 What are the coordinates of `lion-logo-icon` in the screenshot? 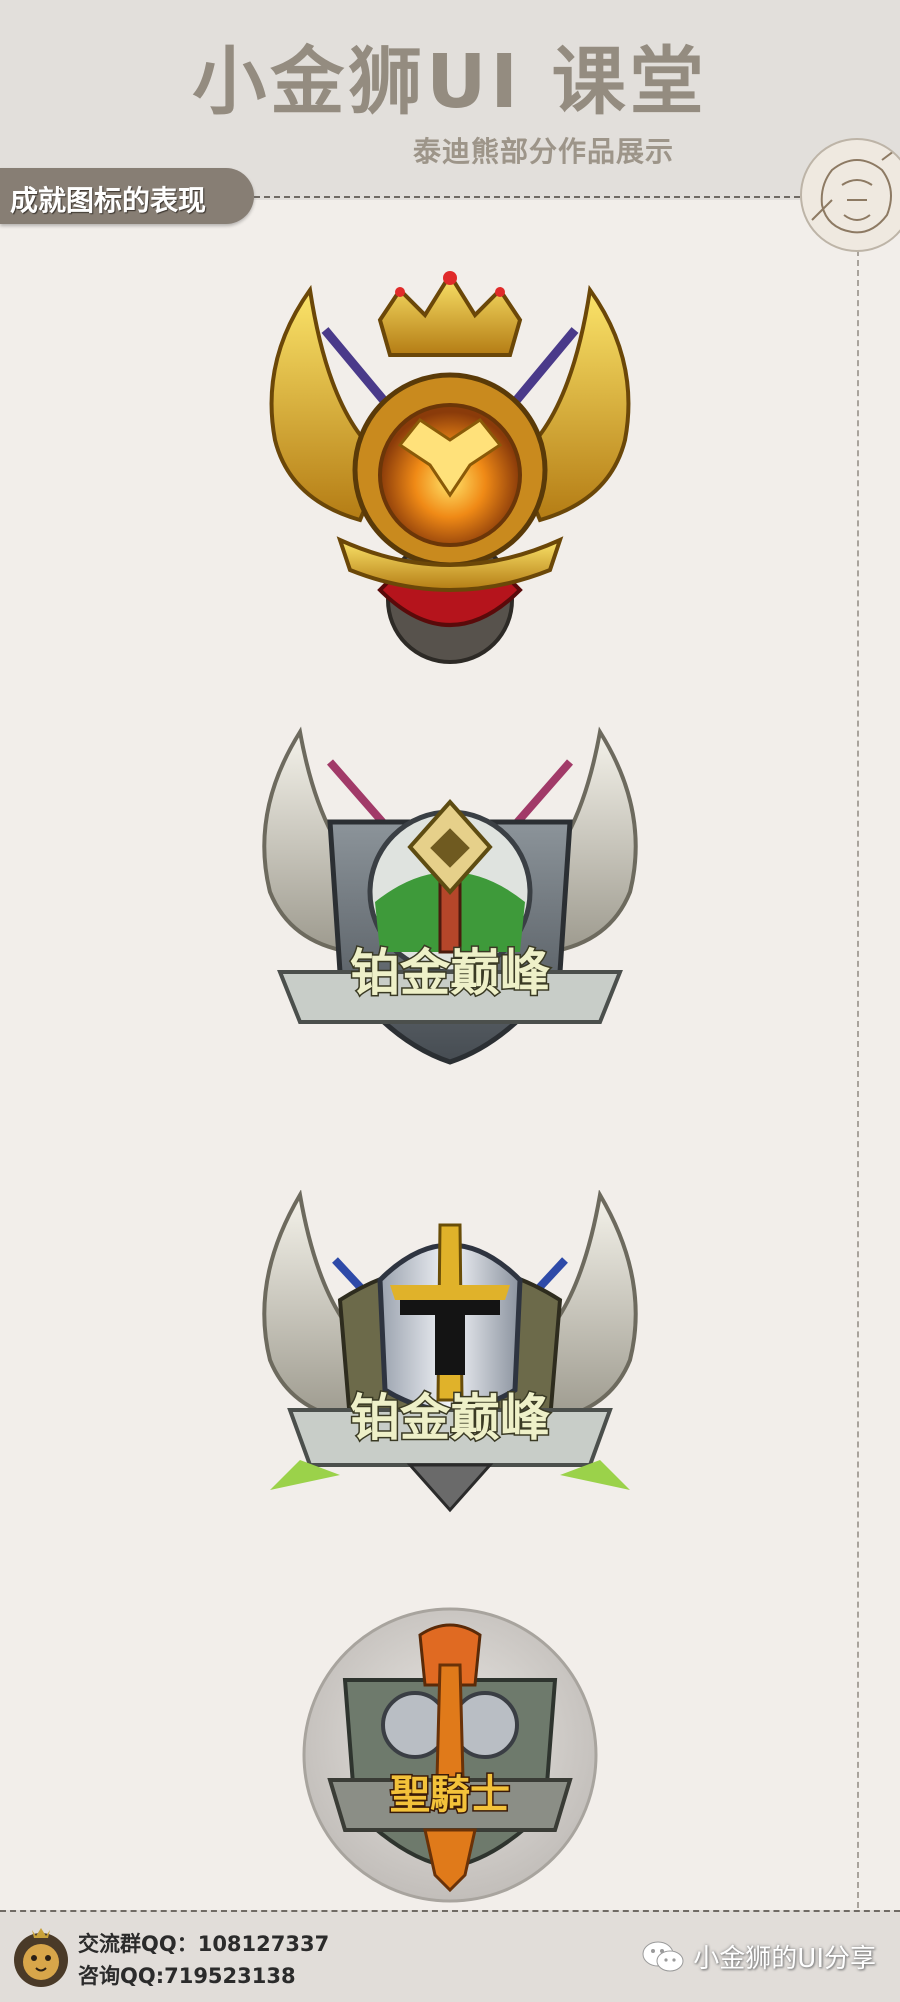 It's located at (41, 1957).